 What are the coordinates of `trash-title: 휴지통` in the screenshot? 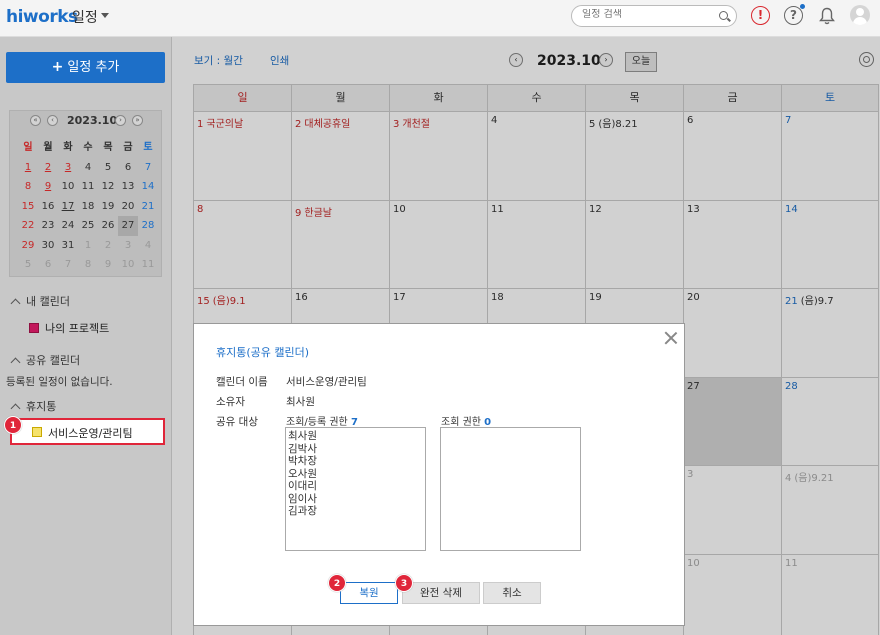 It's located at (41, 406).